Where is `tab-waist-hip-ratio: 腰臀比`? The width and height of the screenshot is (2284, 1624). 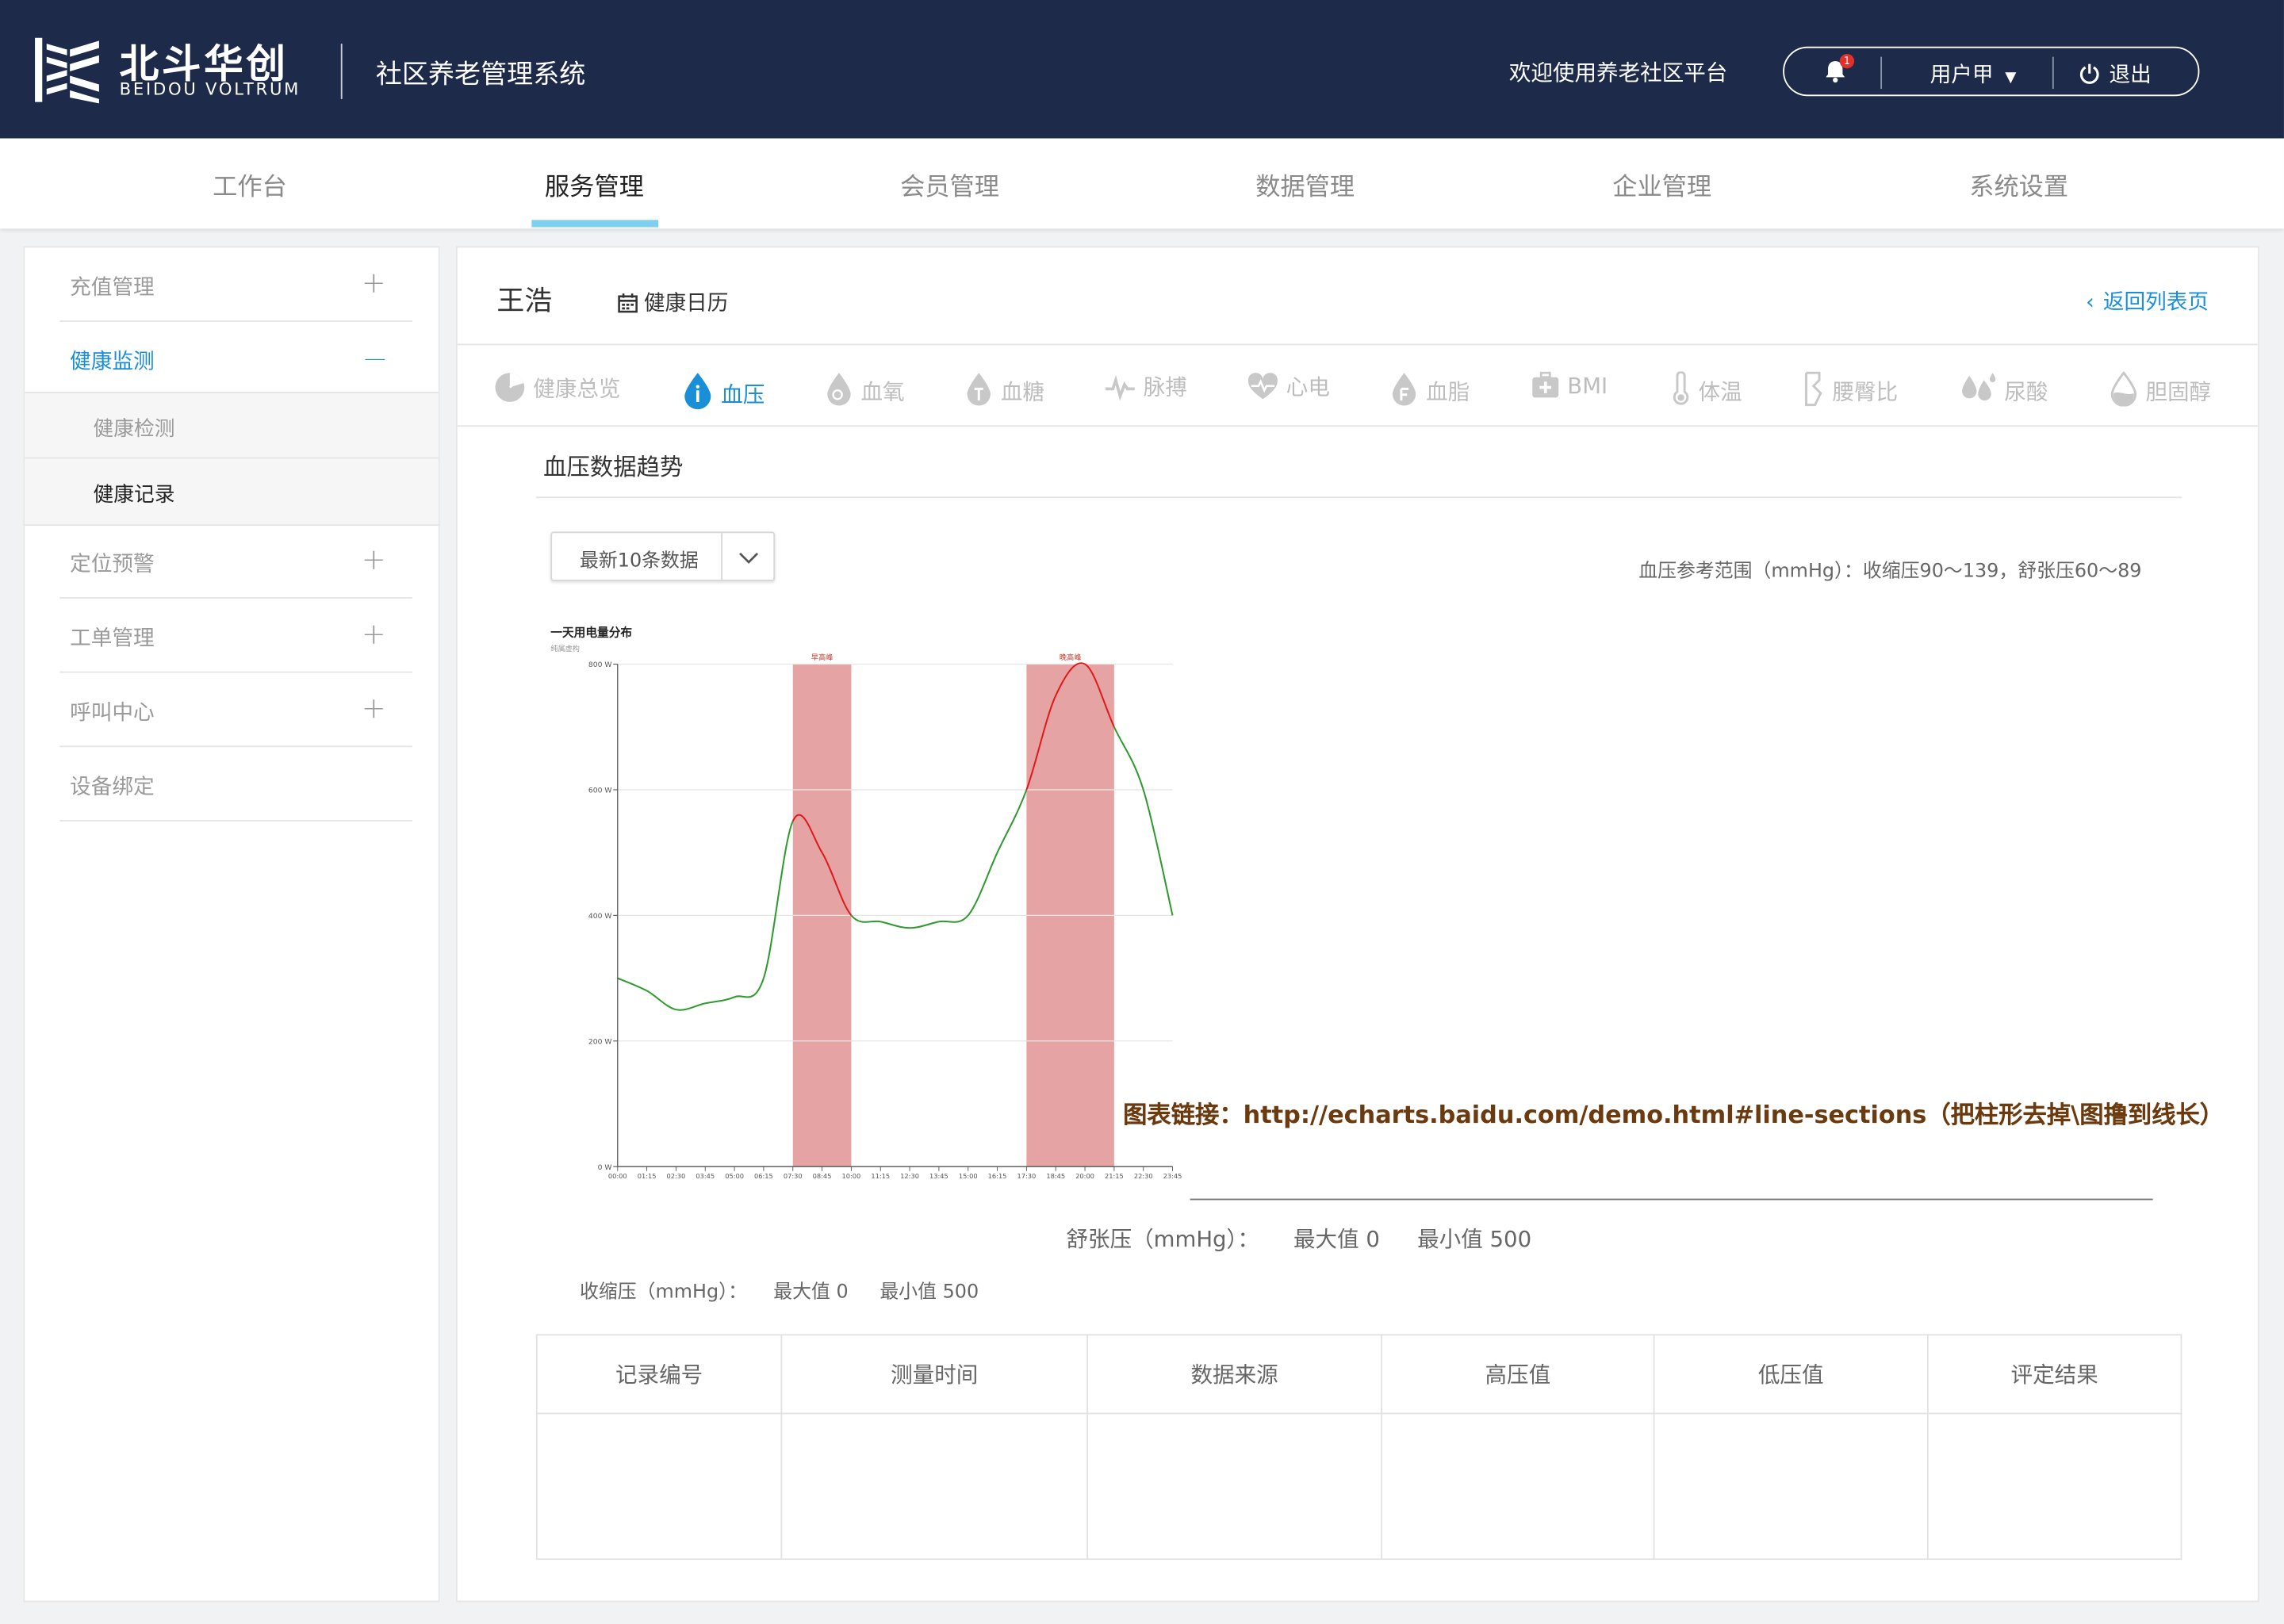 tab-waist-hip-ratio: 腰臀比 is located at coordinates (1850, 389).